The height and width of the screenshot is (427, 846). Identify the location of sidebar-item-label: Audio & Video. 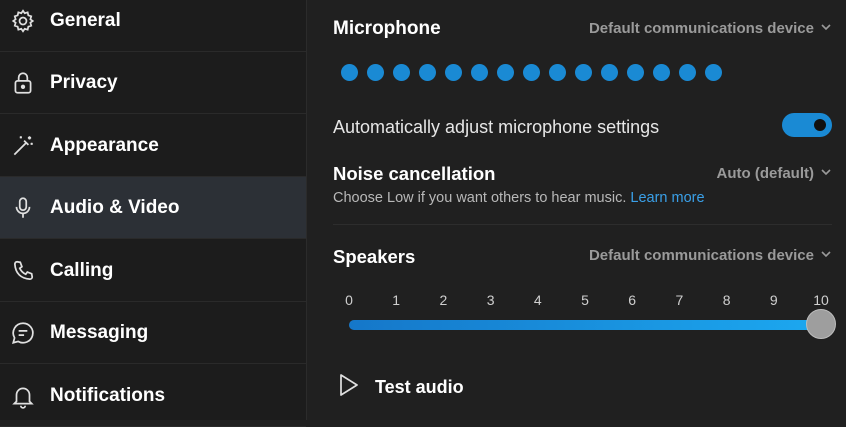
(115, 207).